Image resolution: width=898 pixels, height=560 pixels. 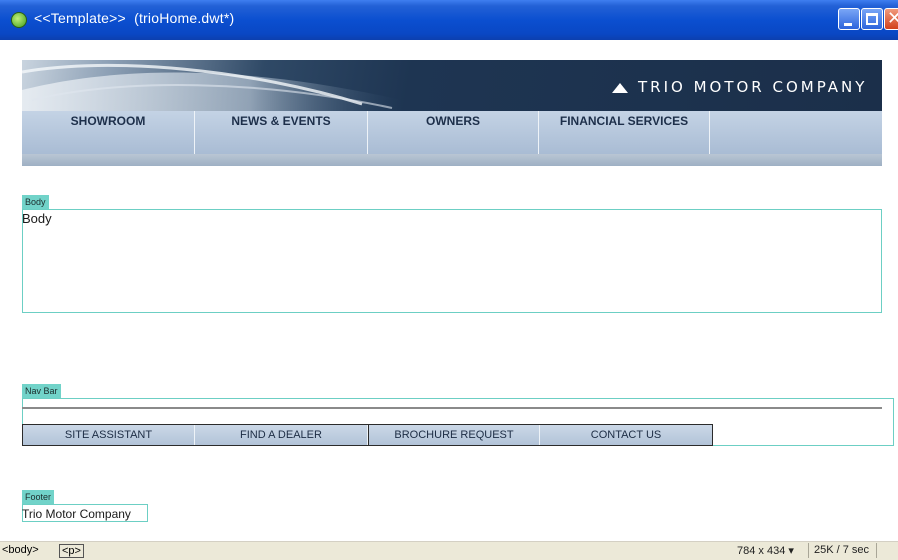 What do you see at coordinates (134, 18) in the screenshot?
I see `window-title: <<Template>> (trioHome.dwt*)` at bounding box center [134, 18].